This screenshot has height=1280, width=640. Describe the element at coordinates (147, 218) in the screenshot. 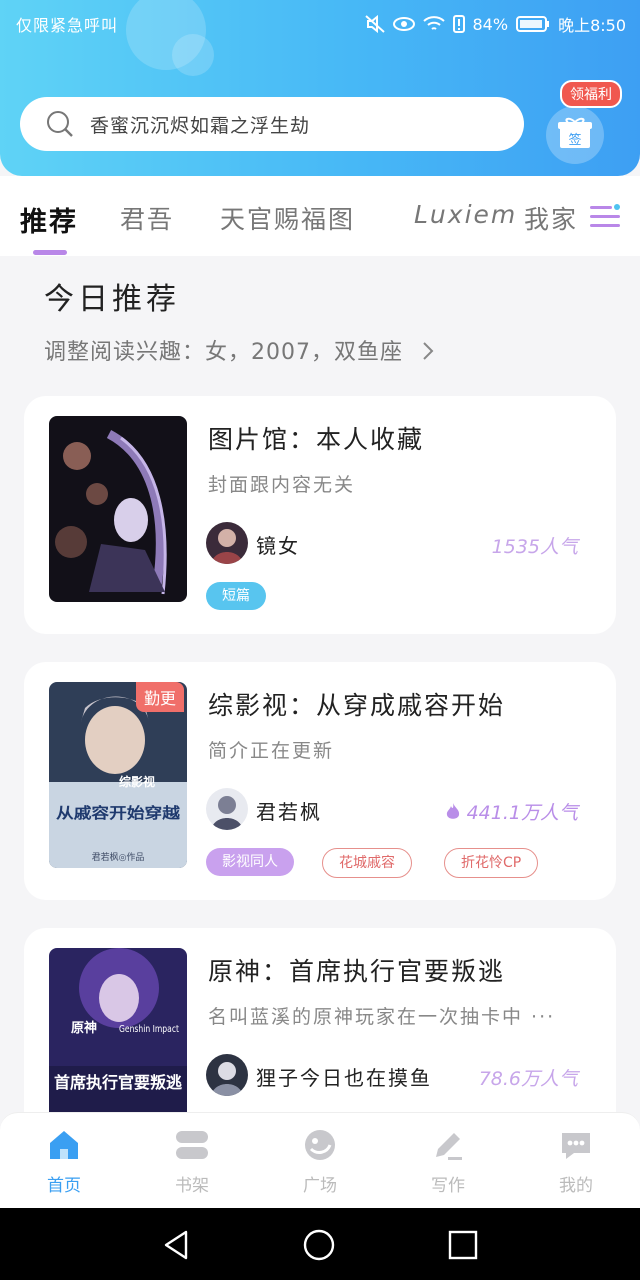

I see `tab-junwu: 君吾` at that location.